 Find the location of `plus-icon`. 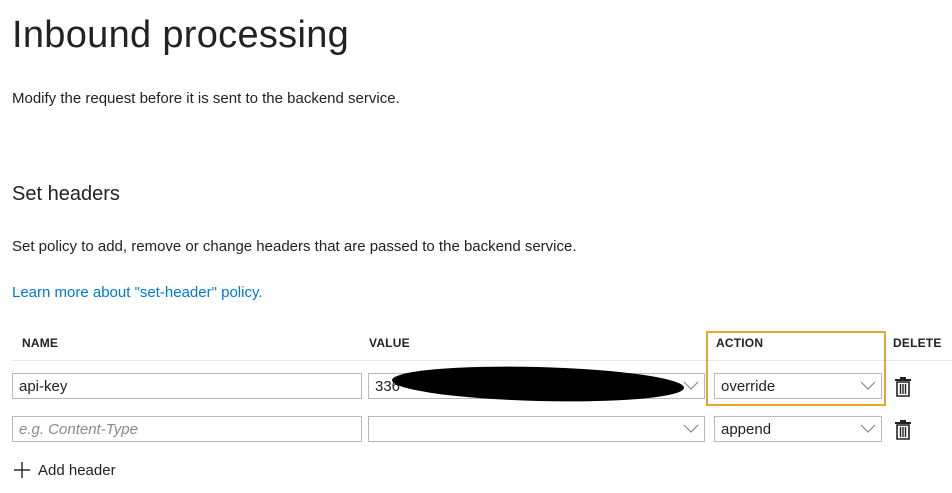

plus-icon is located at coordinates (22, 470).